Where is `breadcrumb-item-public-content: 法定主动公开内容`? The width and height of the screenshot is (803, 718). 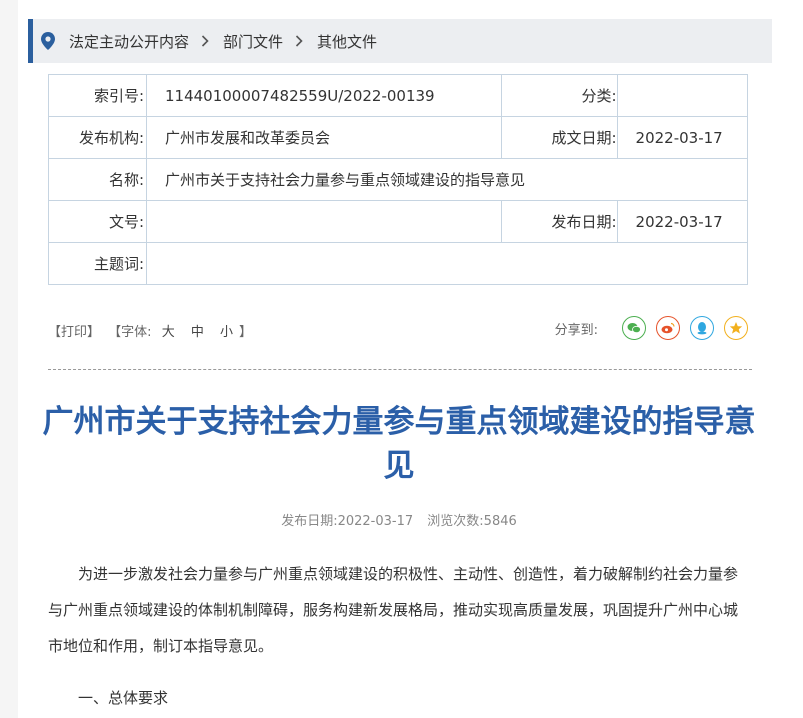 breadcrumb-item-public-content: 法定主动公开内容 is located at coordinates (129, 41).